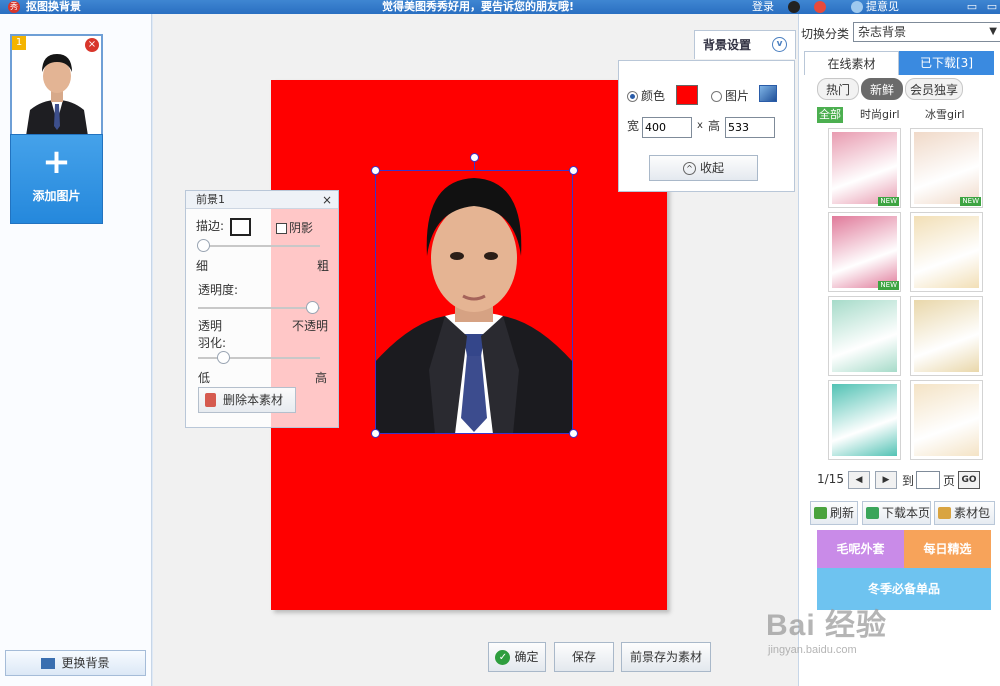  What do you see at coordinates (56, 179) in the screenshot?
I see `add-image-button: + 添加图片` at bounding box center [56, 179].